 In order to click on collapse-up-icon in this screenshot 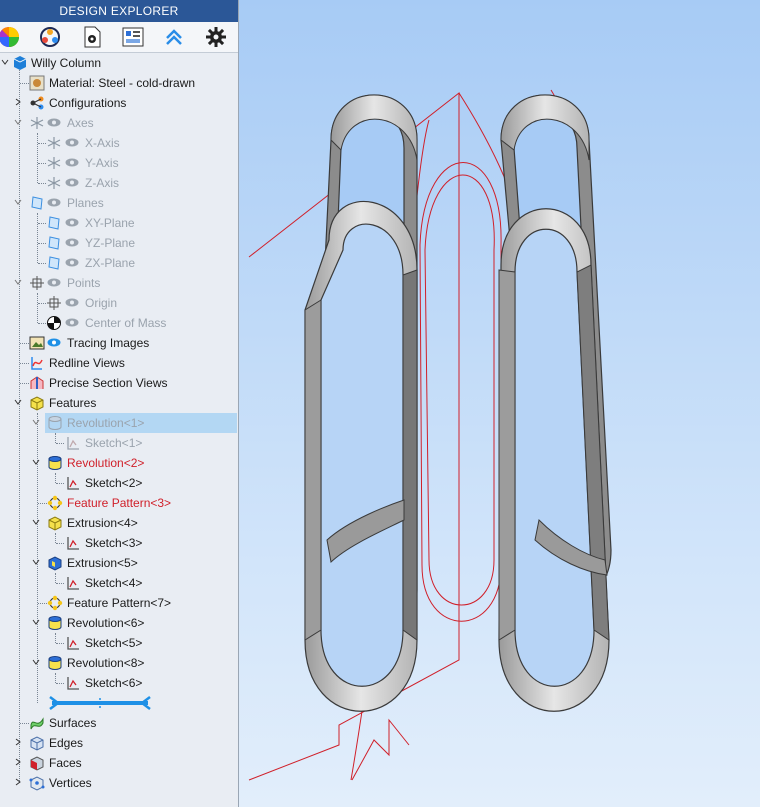, I will do `click(174, 37)`.